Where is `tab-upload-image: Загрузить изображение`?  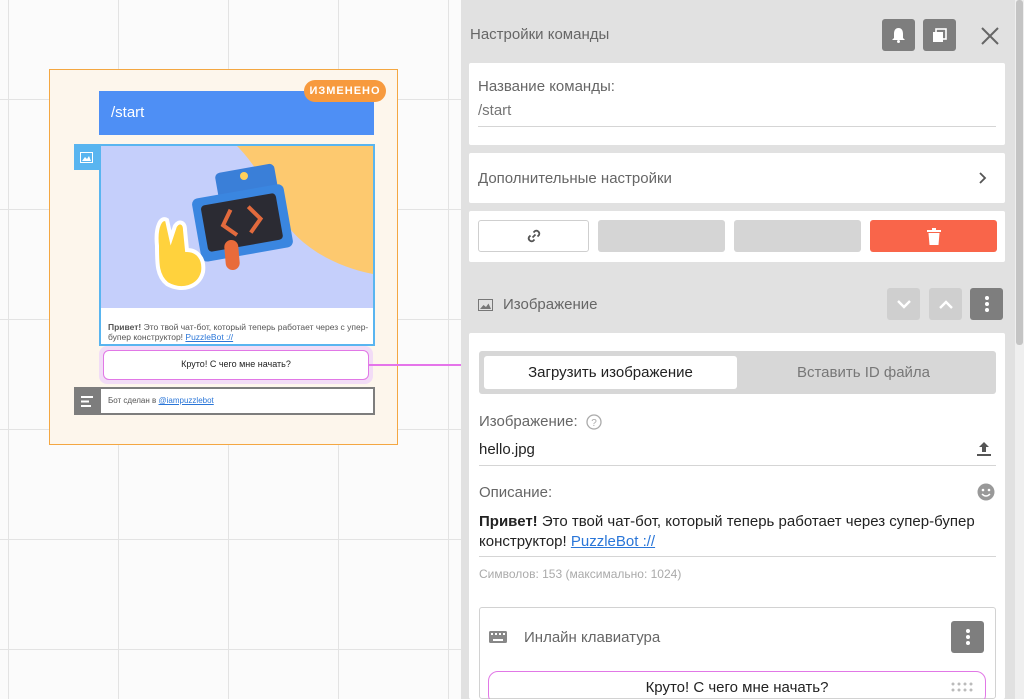
tab-upload-image: Загрузить изображение is located at coordinates (610, 372).